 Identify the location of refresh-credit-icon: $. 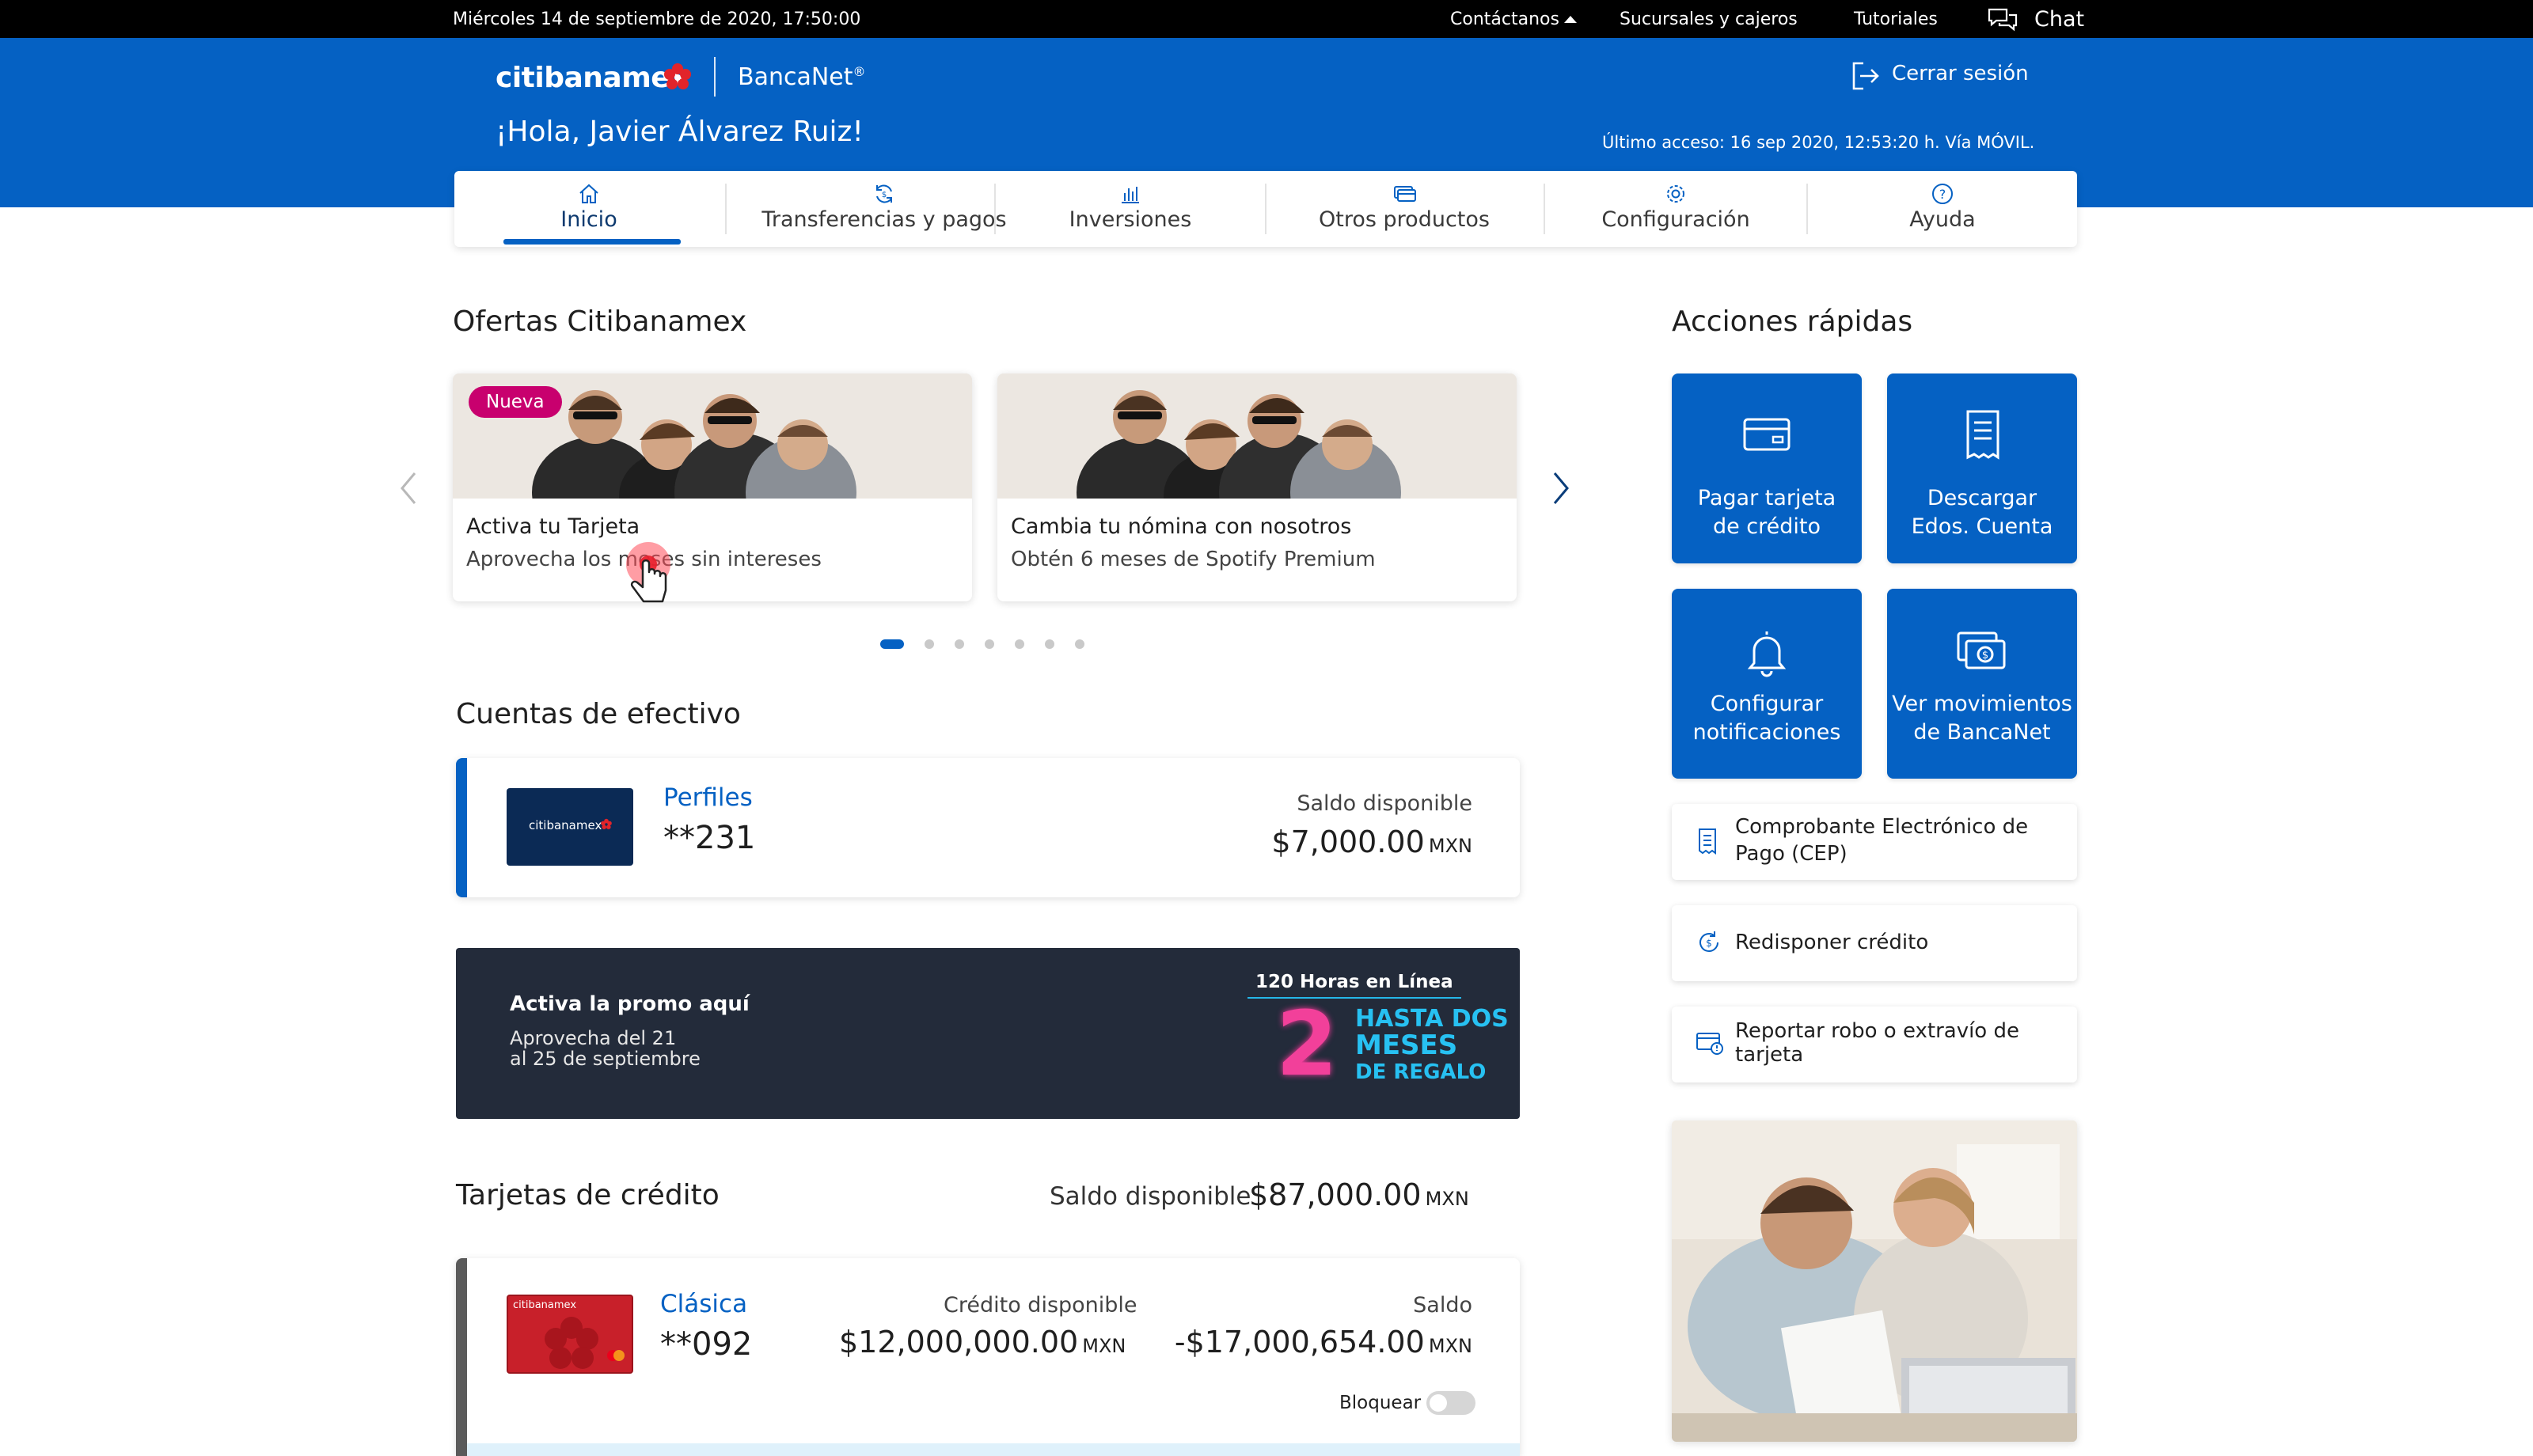
(1708, 941).